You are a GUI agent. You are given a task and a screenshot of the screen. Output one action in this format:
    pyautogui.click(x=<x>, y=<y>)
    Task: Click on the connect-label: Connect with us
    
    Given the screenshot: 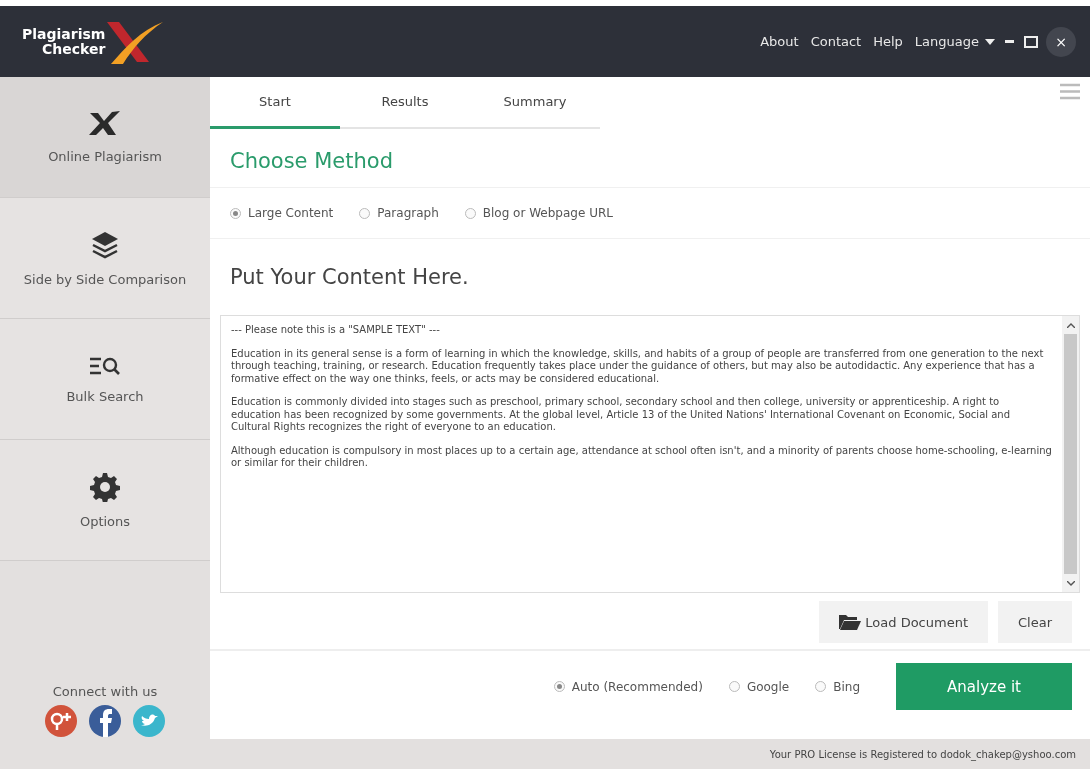 What is the action you would take?
    pyautogui.click(x=105, y=691)
    